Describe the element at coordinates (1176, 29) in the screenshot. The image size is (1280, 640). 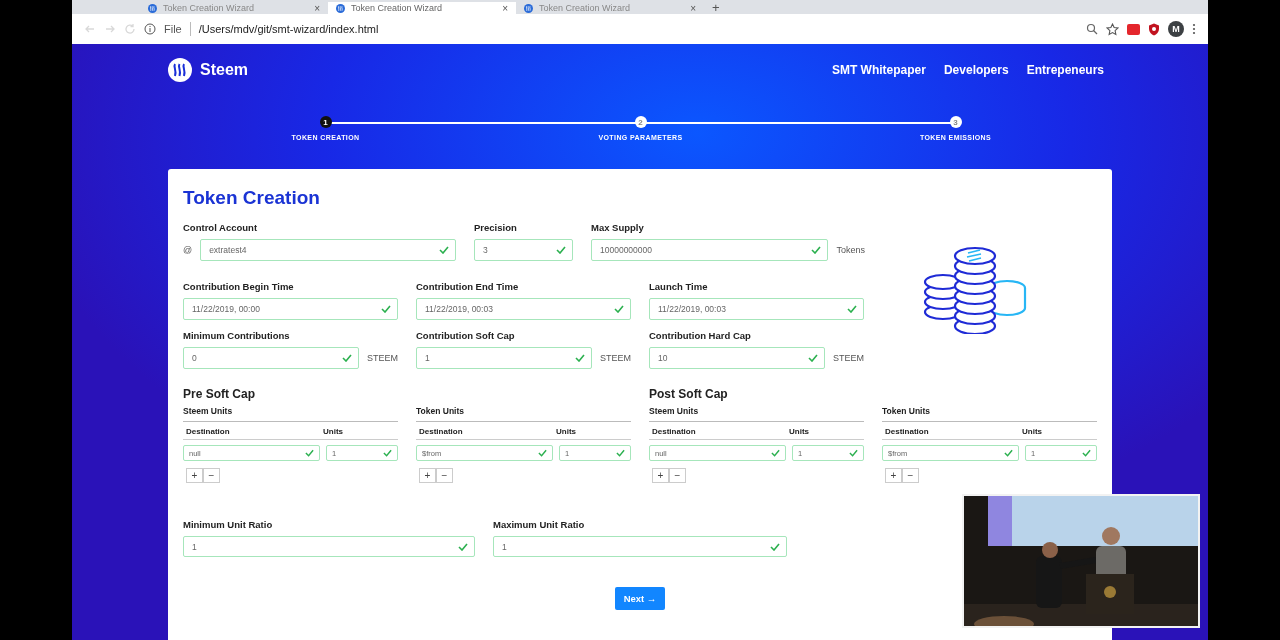
I see `profile-avatar: M` at that location.